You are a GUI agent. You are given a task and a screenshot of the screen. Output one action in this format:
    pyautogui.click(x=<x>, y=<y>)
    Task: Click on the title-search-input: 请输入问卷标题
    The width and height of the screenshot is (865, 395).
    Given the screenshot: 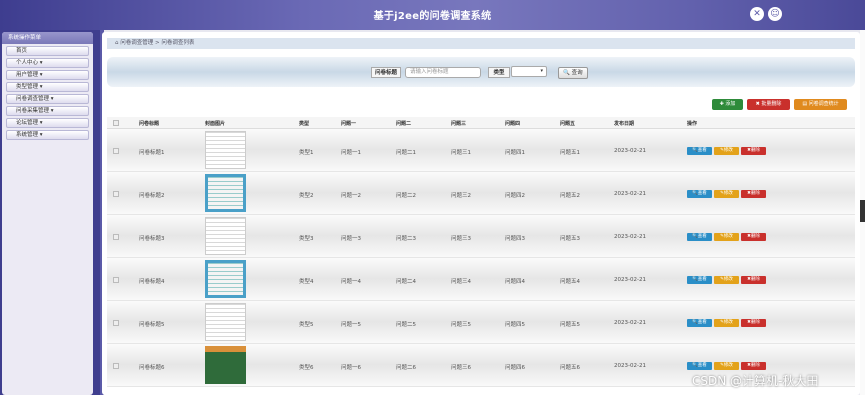 What is the action you would take?
    pyautogui.click(x=443, y=72)
    